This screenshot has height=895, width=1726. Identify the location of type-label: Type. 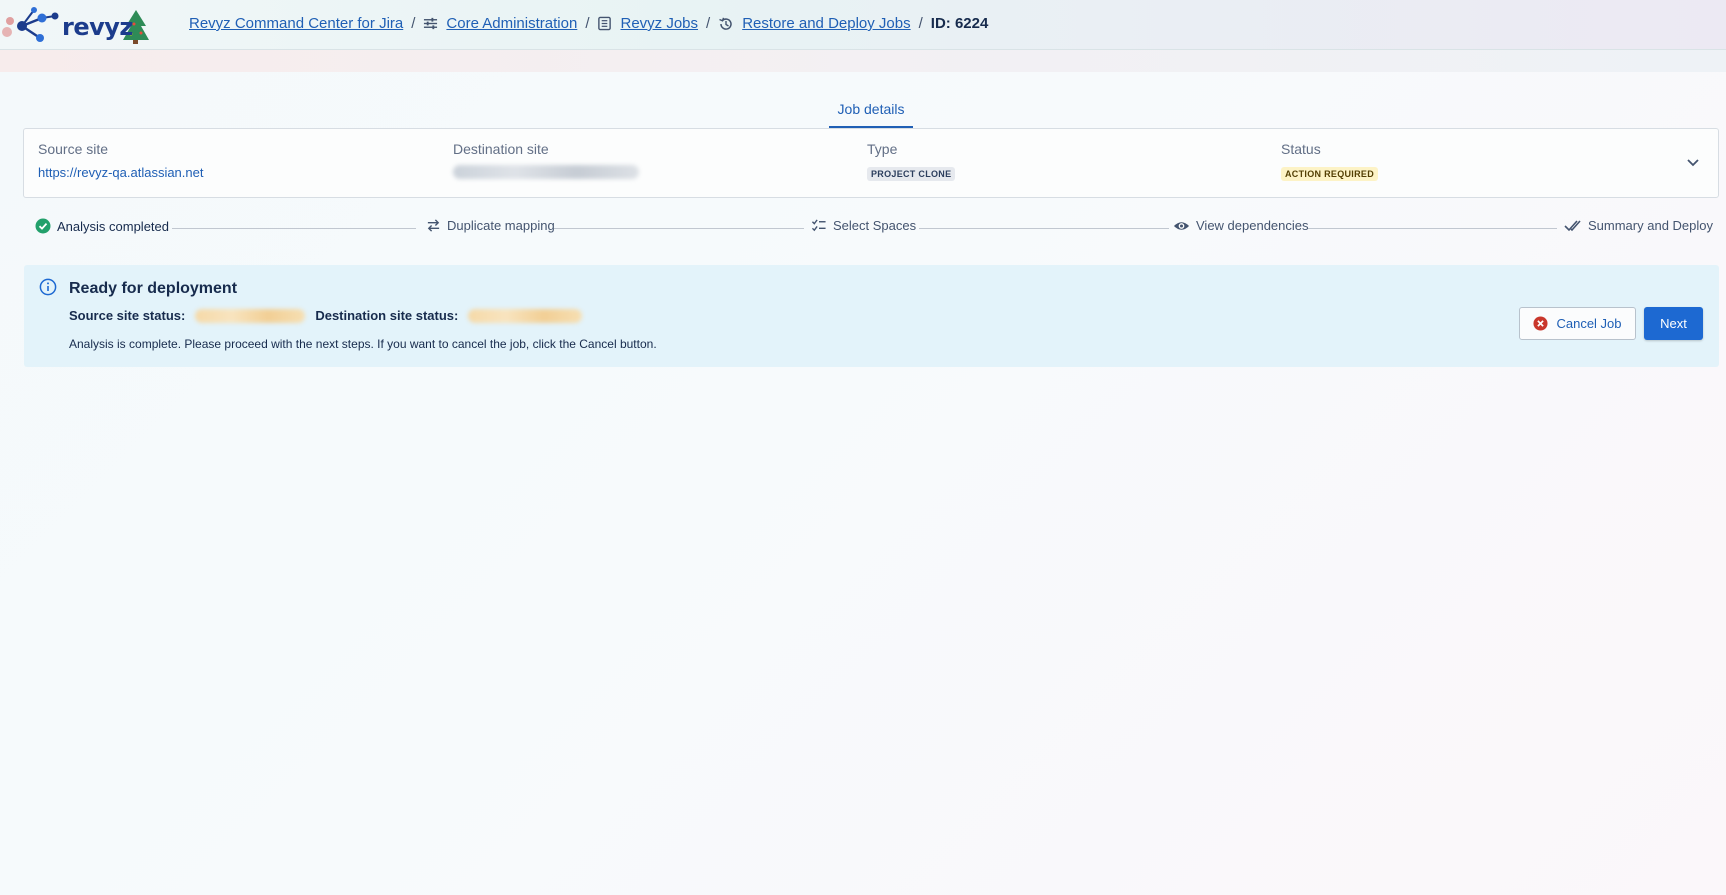
(882, 149).